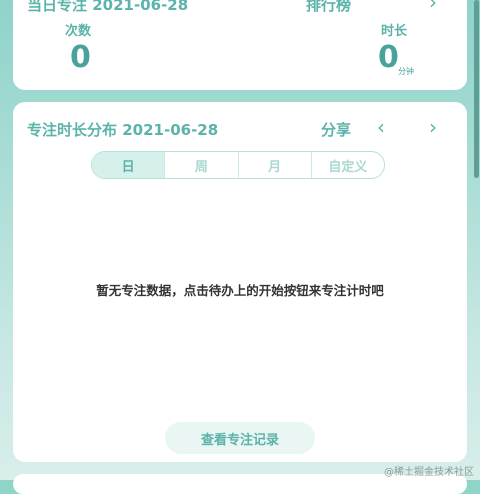 The image size is (480, 494). I want to click on tab-day: 日, so click(128, 165).